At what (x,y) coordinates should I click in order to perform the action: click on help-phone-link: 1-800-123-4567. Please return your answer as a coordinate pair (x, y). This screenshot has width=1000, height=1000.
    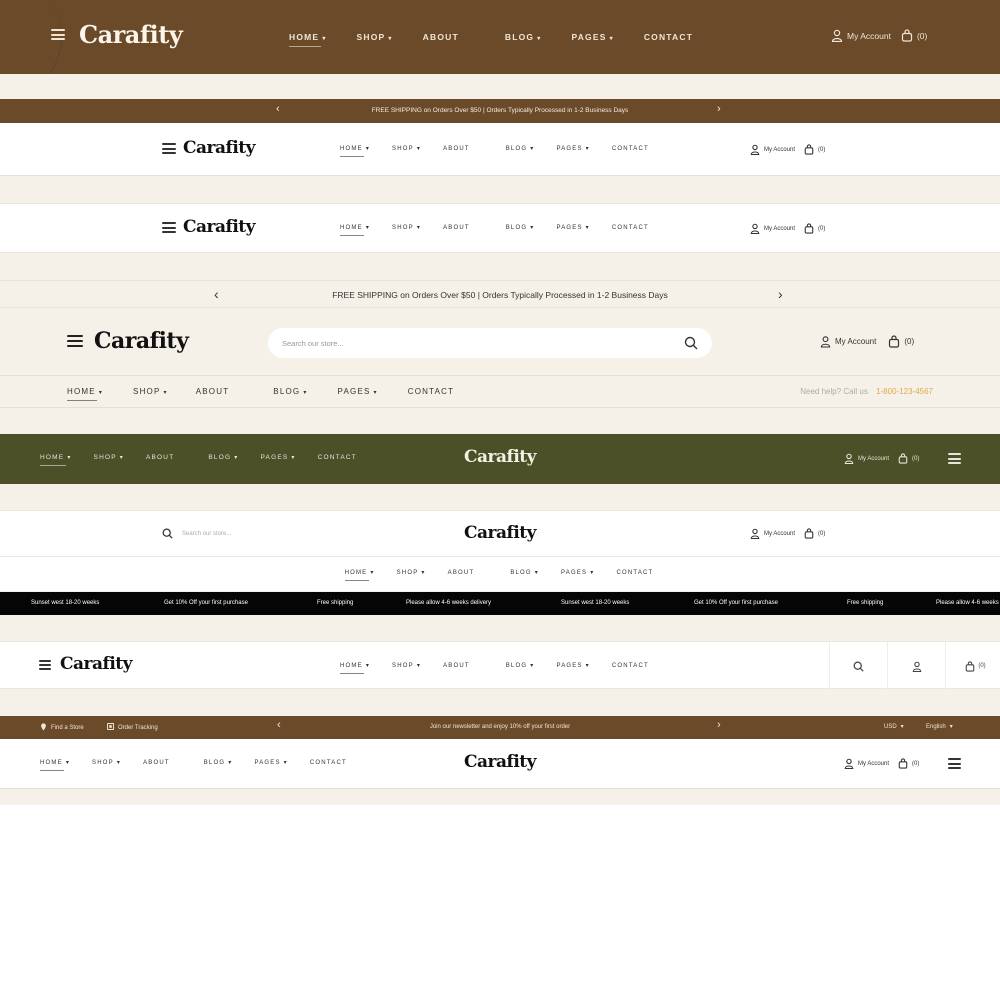
    Looking at the image, I should click on (904, 391).